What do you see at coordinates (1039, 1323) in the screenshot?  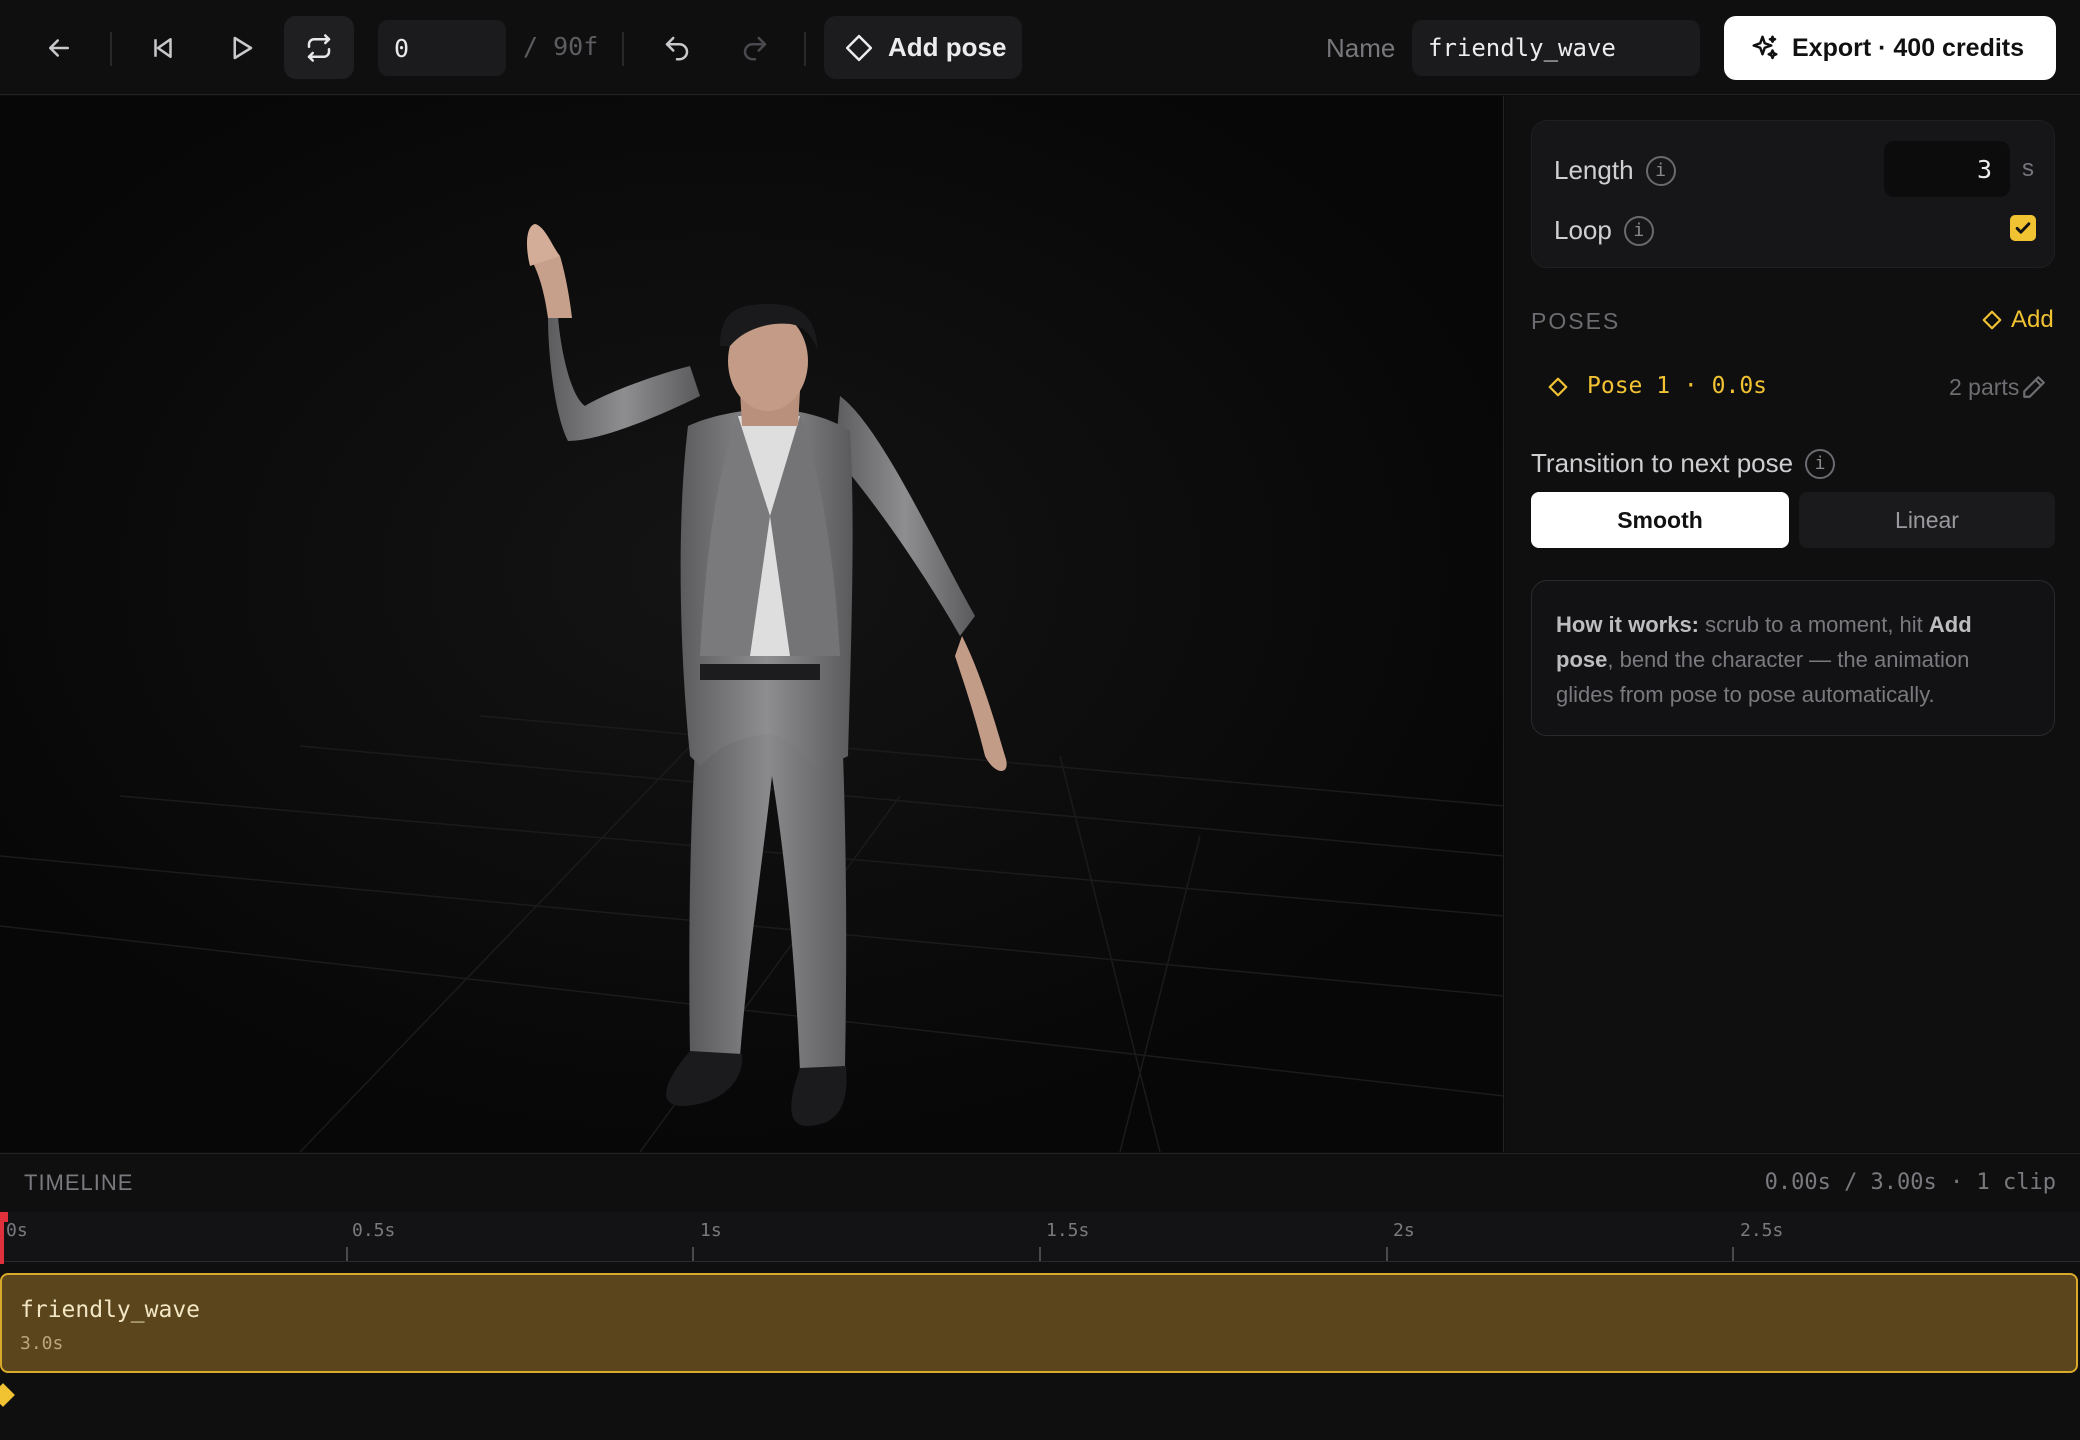 I see `animation-clip: friendly_wave 3.0s` at bounding box center [1039, 1323].